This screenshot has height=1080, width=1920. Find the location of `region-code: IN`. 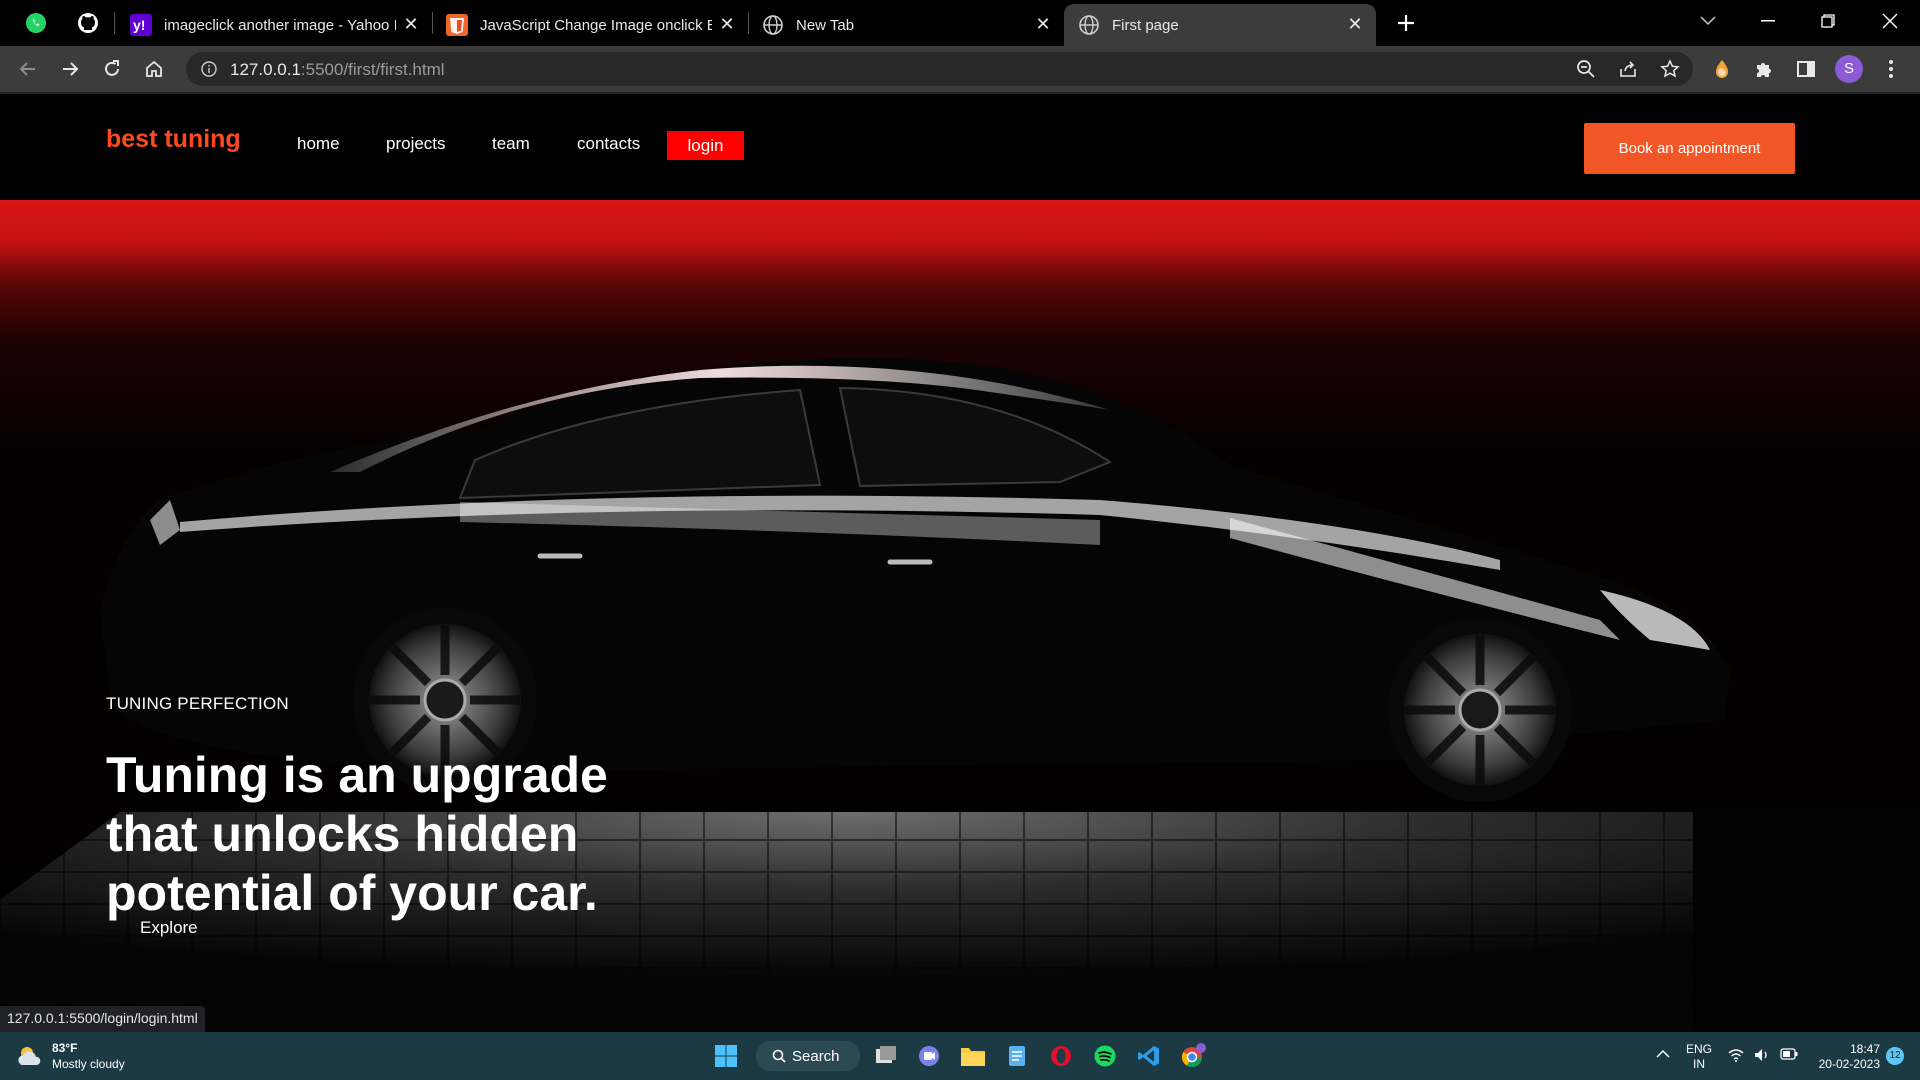

region-code: IN is located at coordinates (1699, 1064).